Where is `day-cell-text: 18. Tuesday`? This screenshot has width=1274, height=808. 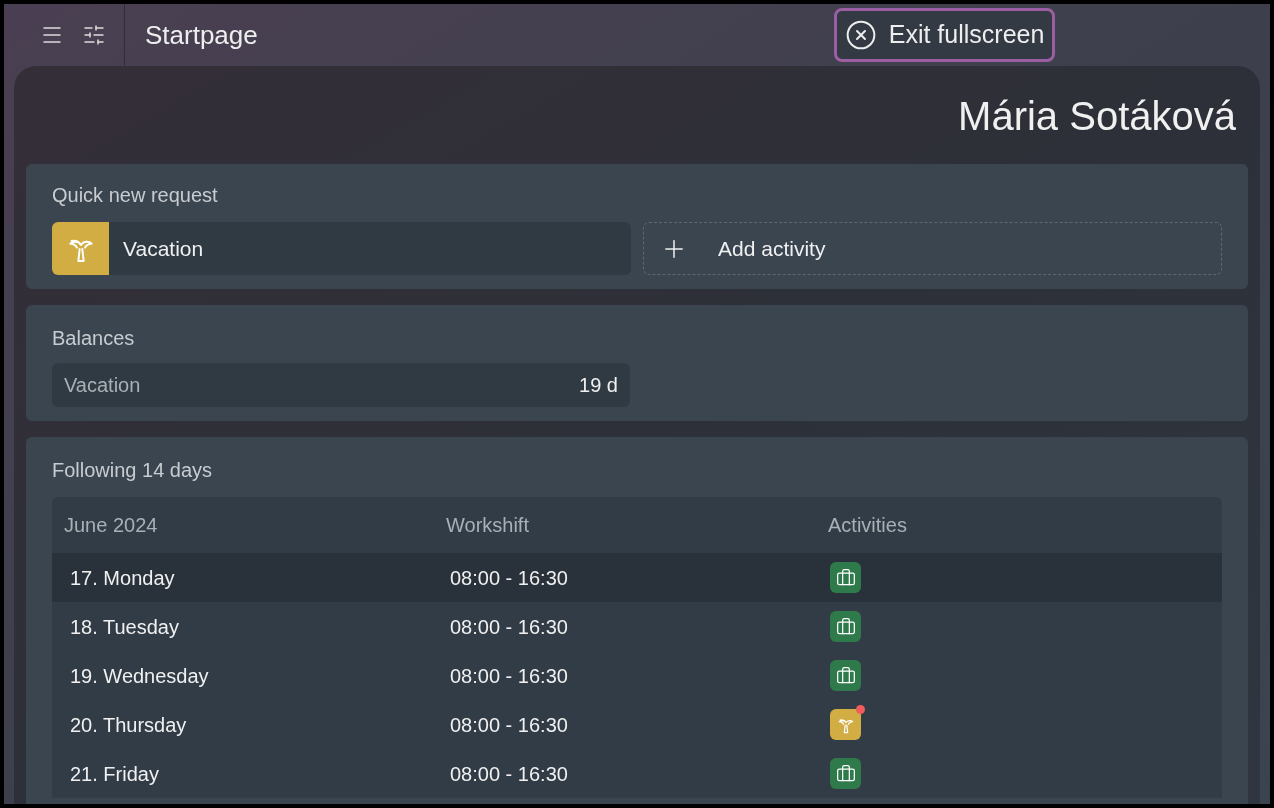
day-cell-text: 18. Tuesday is located at coordinates (125, 627).